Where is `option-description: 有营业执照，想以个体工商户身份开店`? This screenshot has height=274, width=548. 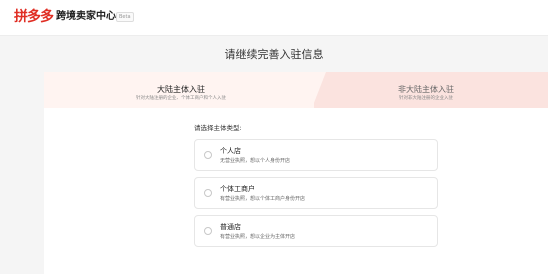 option-description: 有营业执照，想以个体工商户身份开店 is located at coordinates (263, 199).